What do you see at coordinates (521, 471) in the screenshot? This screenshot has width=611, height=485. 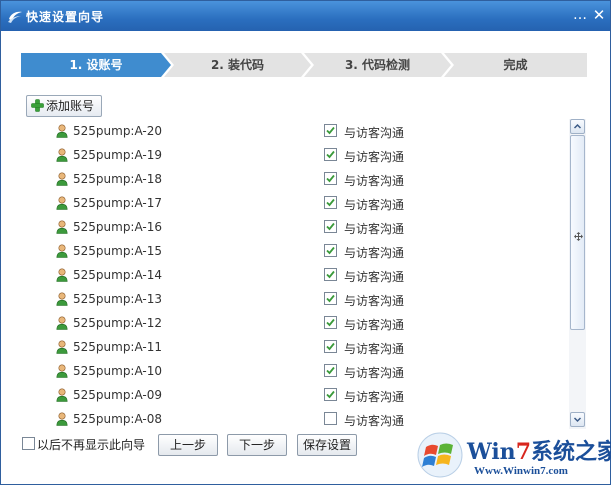 I see `watermark-url: Www.Winwin7.com` at bounding box center [521, 471].